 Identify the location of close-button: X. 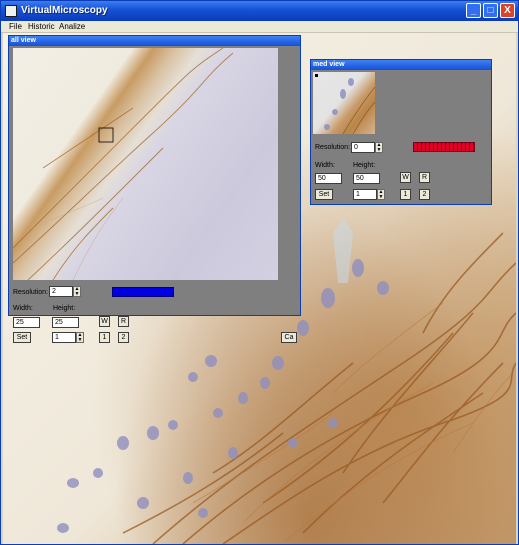
(507, 10).